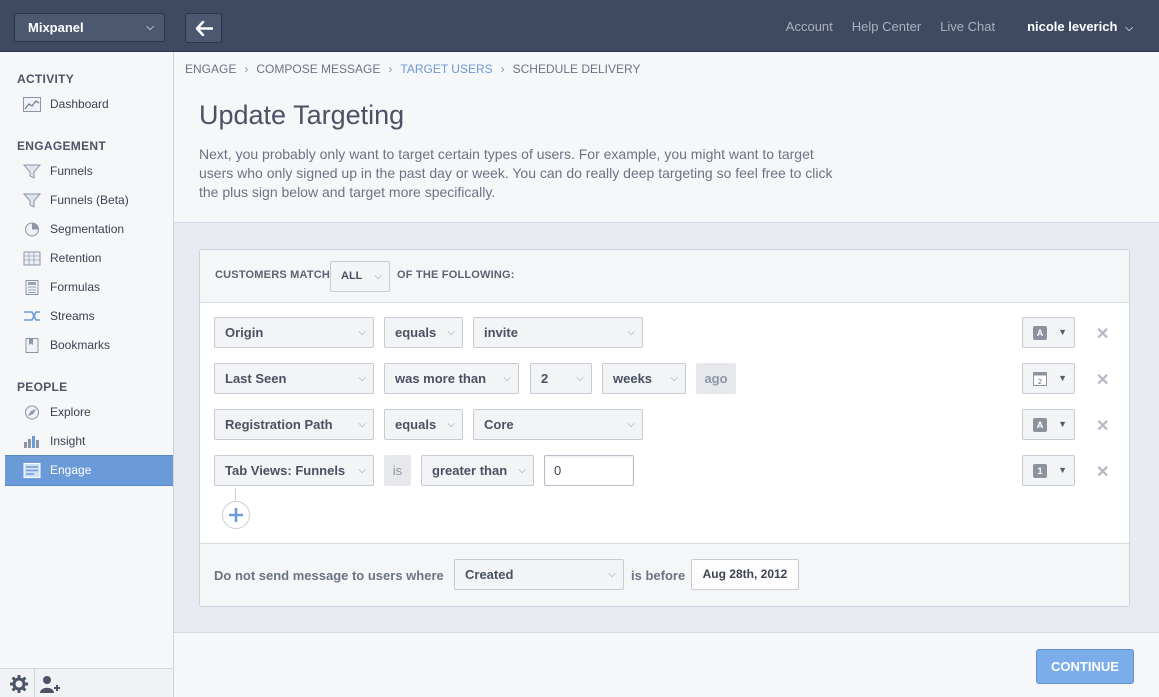 The height and width of the screenshot is (697, 1159). Describe the element at coordinates (32, 345) in the screenshot. I see `bookmark-icon` at that location.